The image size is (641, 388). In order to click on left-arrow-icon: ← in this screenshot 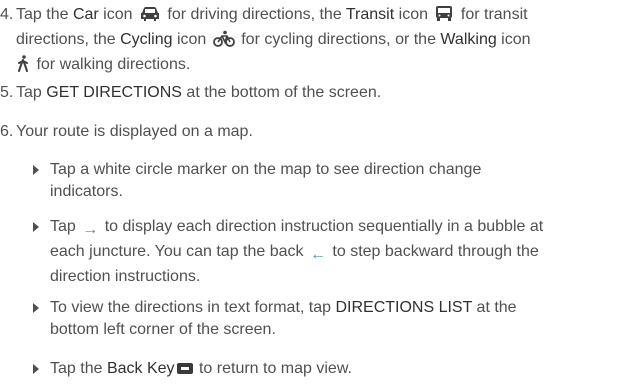, I will do `click(317, 254)`.